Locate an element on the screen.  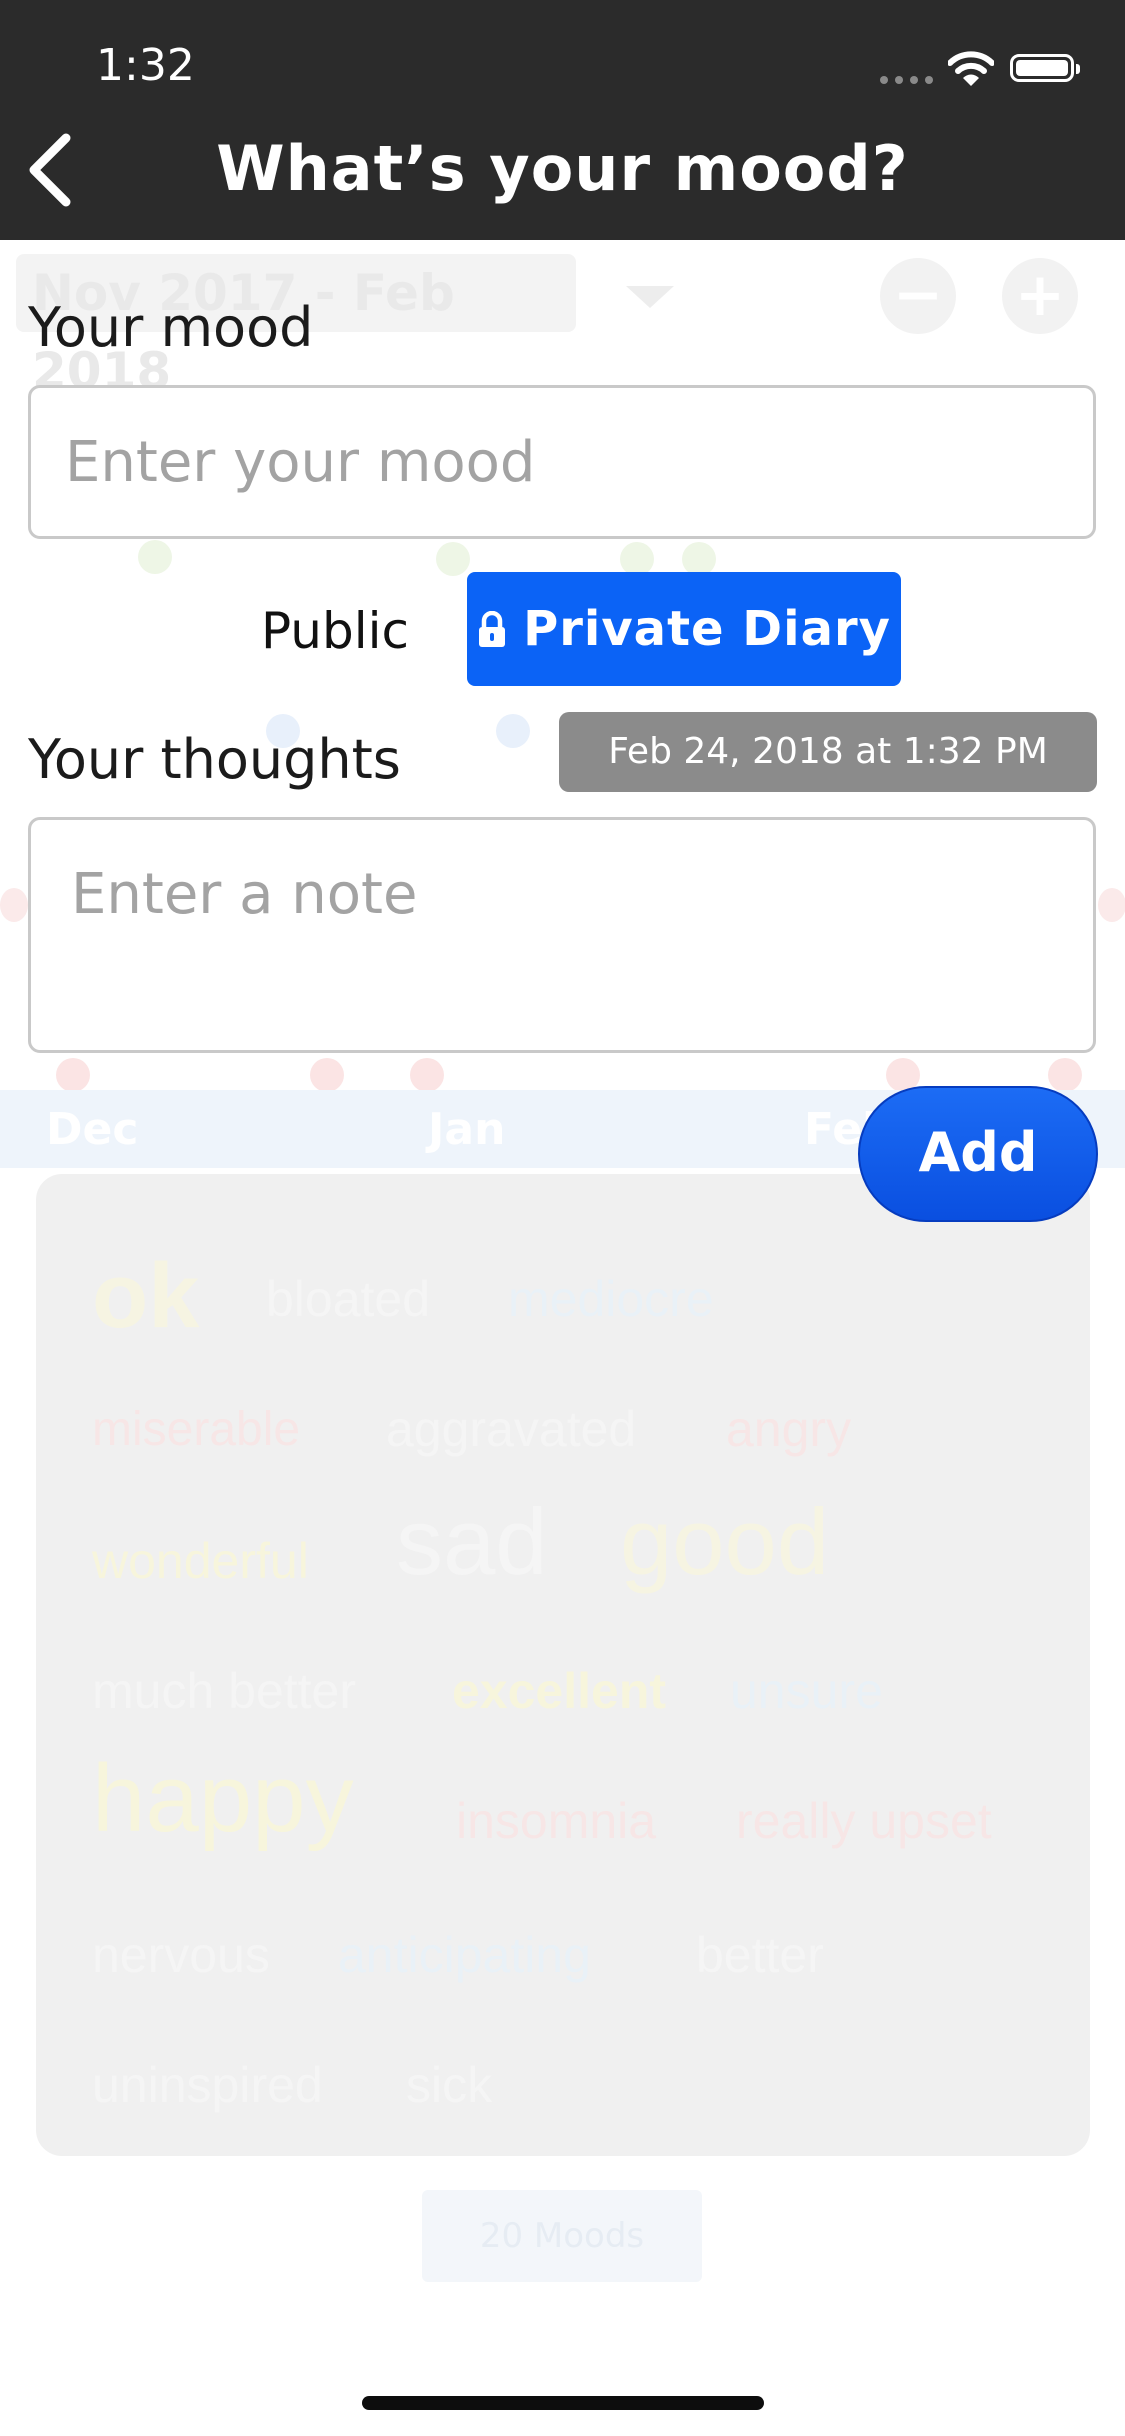
cloud-word: sick is located at coordinates (449, 2085).